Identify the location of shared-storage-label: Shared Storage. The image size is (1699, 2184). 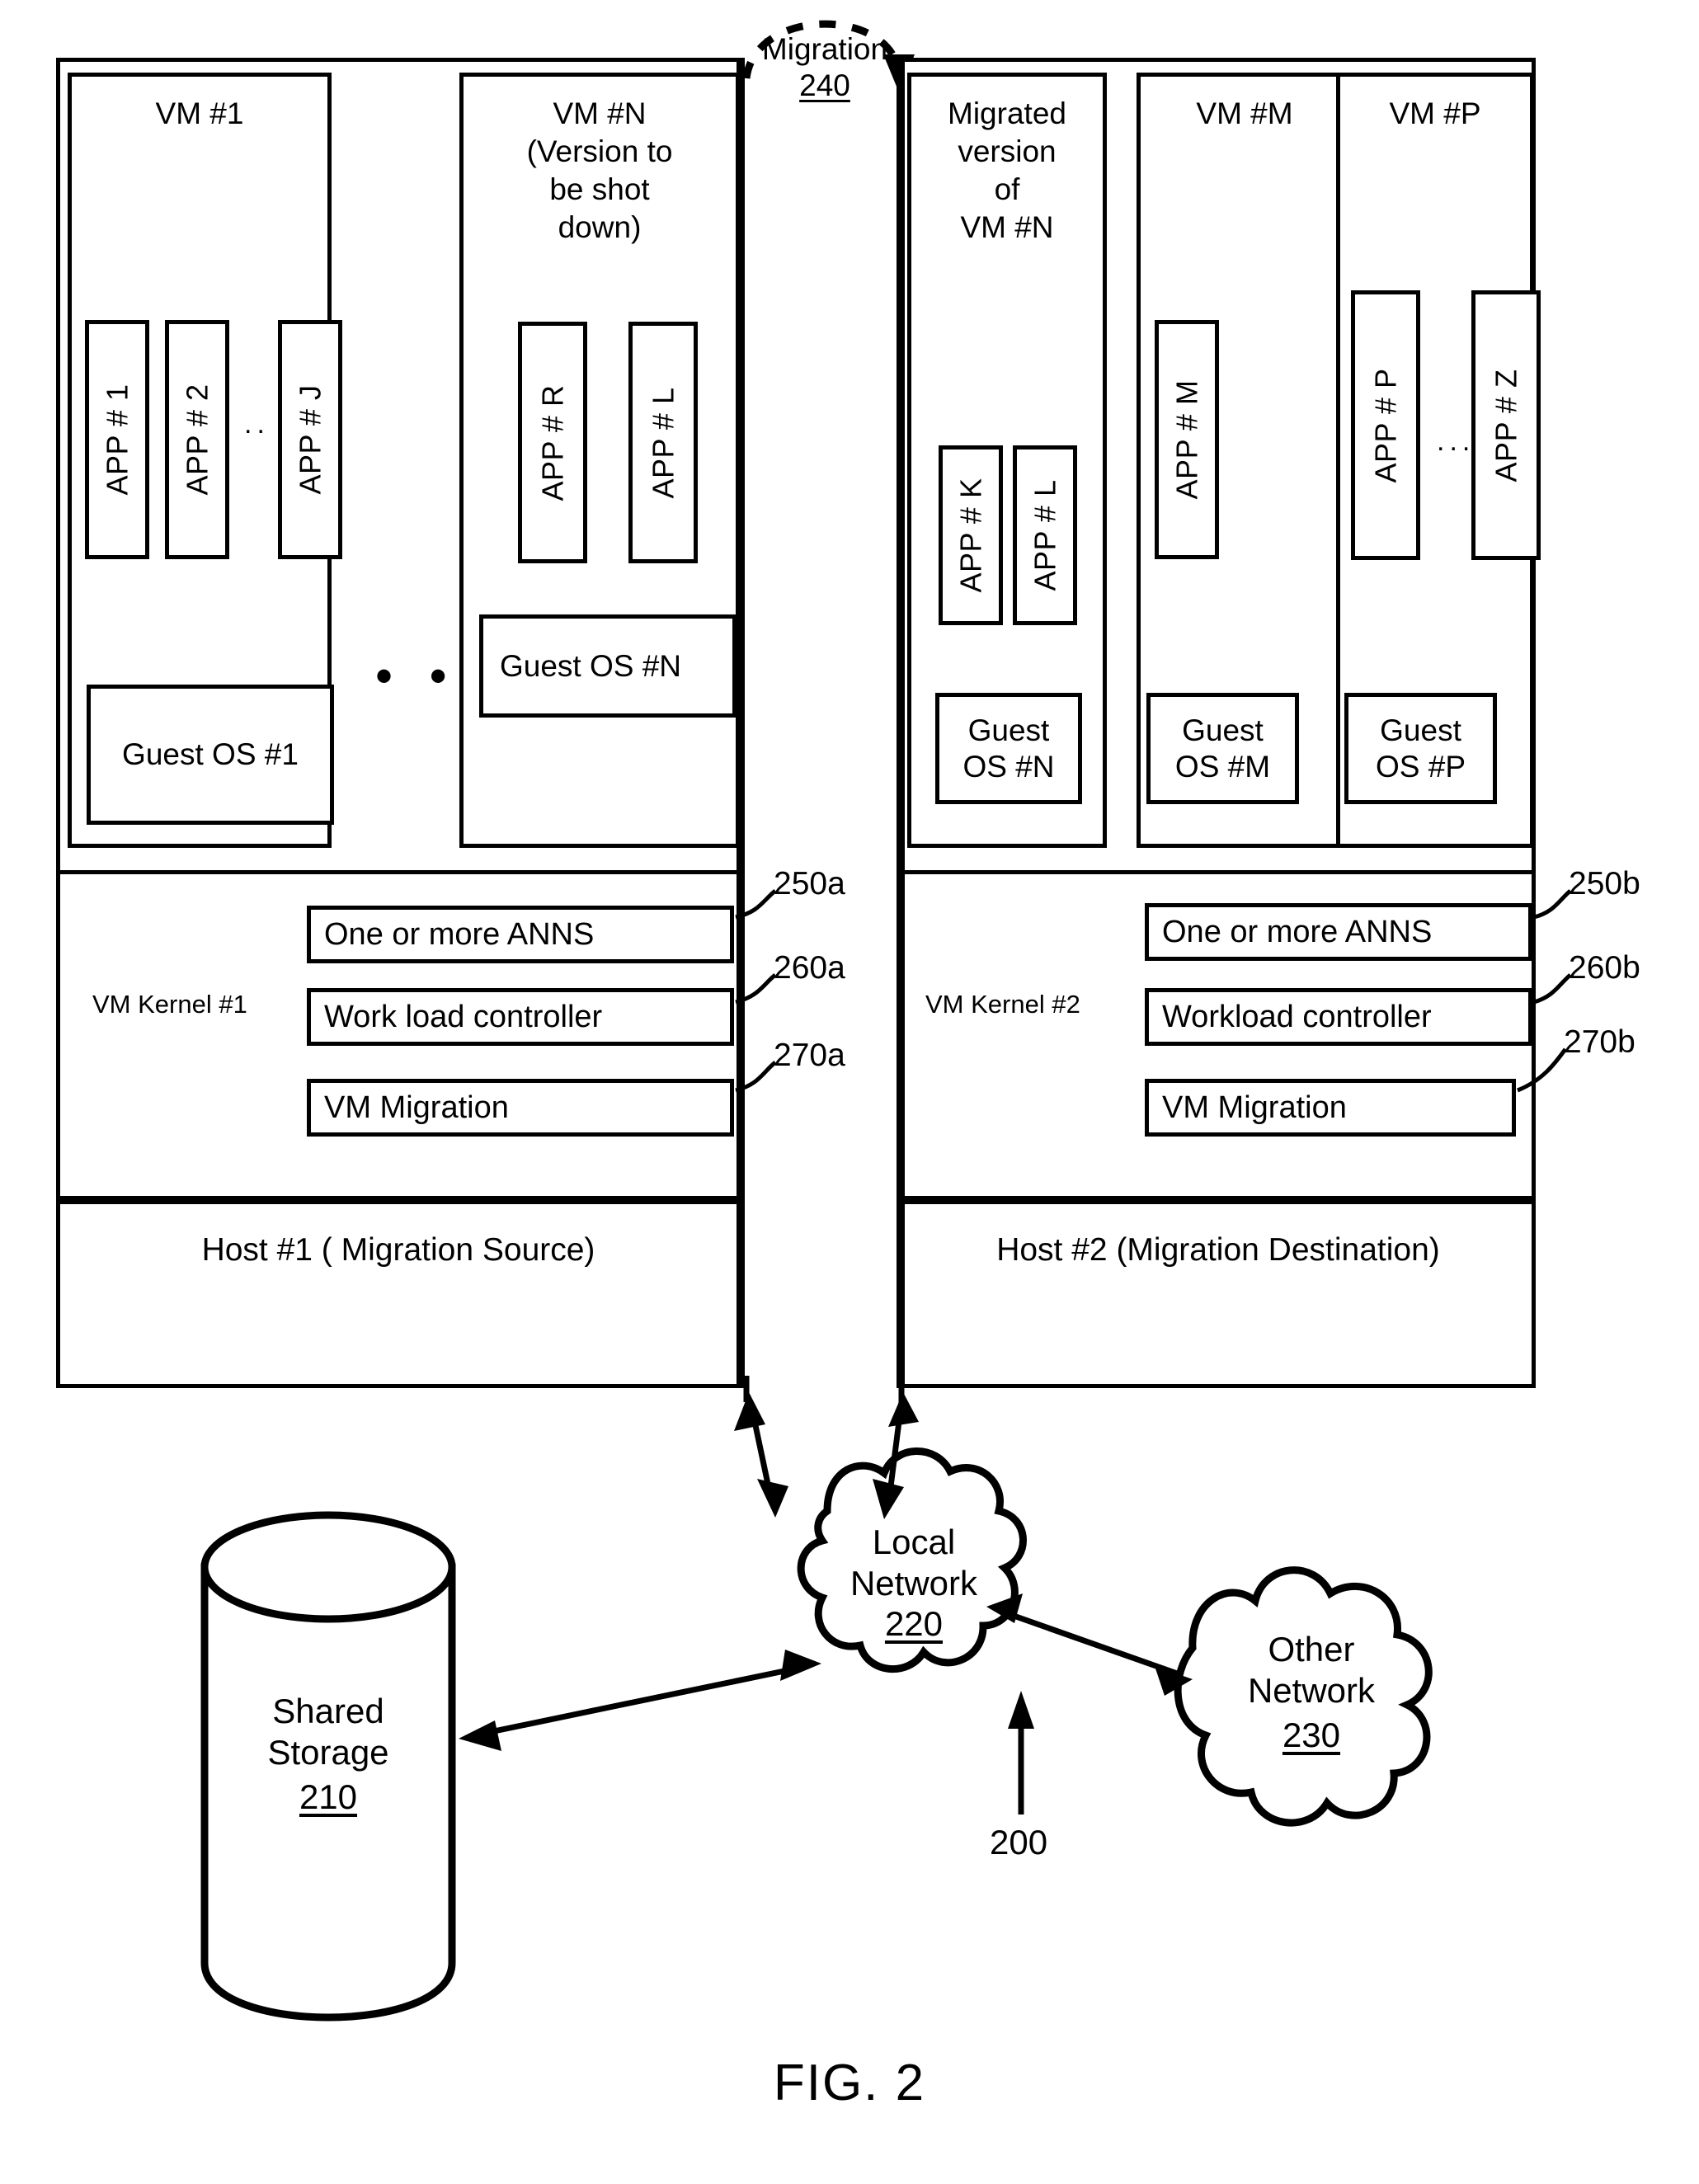
(328, 1732).